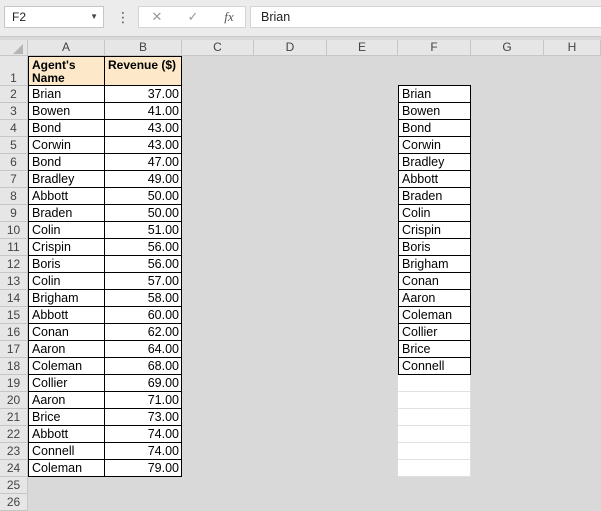 The height and width of the screenshot is (511, 601). I want to click on row-header-17: 17, so click(14, 349).